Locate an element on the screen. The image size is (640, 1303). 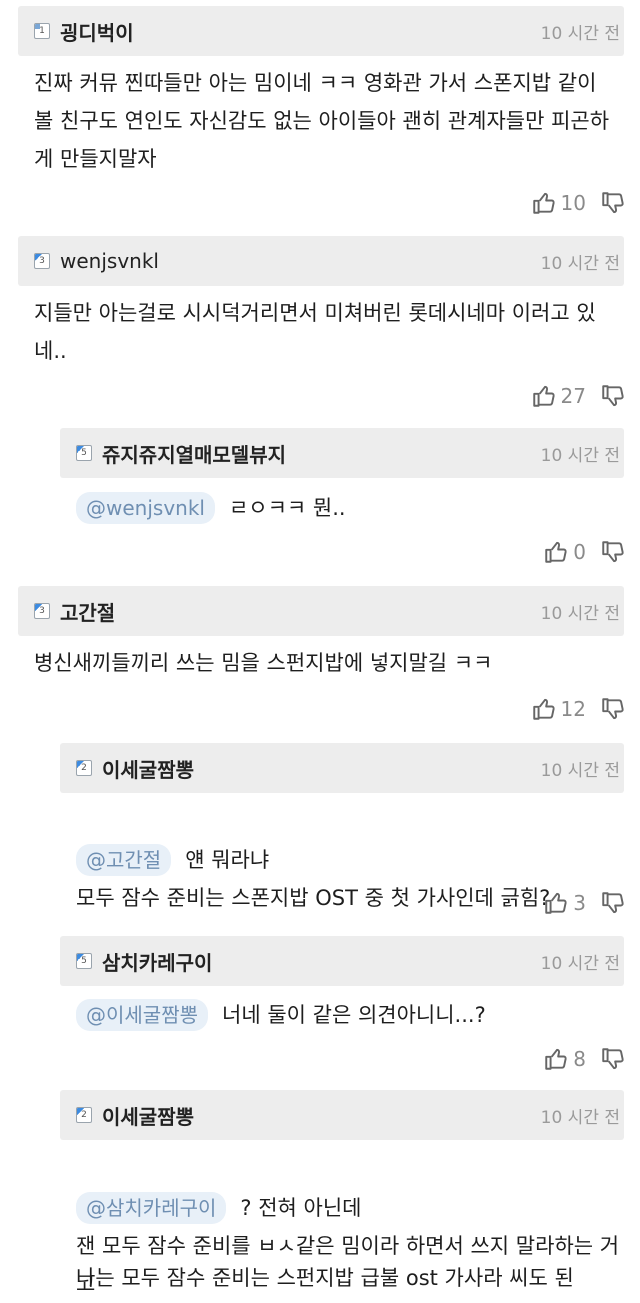
like-count: 10 is located at coordinates (573, 203).